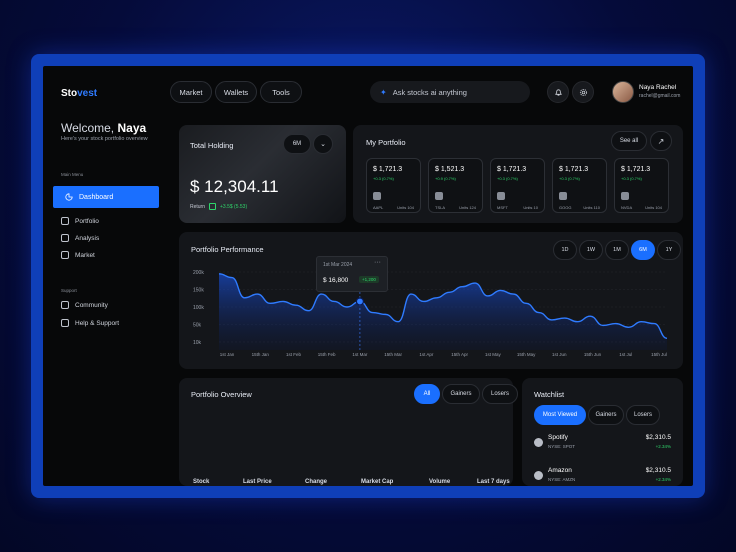 The height and width of the screenshot is (552, 736). What do you see at coordinates (493, 354) in the screenshot?
I see `x-tick-label: 1st May` at bounding box center [493, 354].